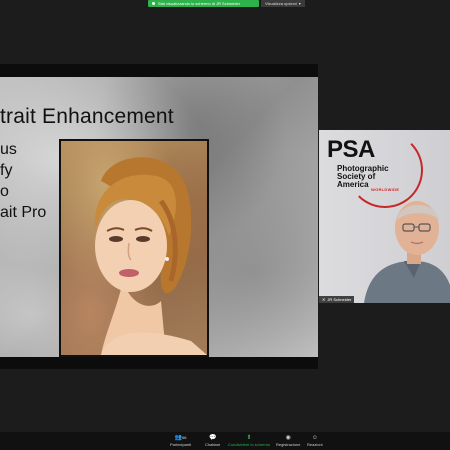  What do you see at coordinates (288, 438) in the screenshot?
I see `record-icon: ◉` at bounding box center [288, 438].